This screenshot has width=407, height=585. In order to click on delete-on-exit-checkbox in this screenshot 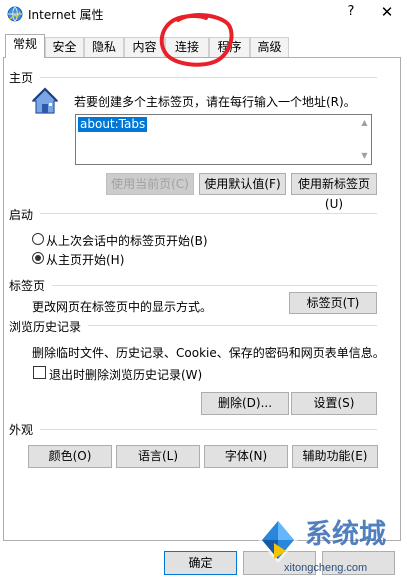, I will do `click(39, 372)`.